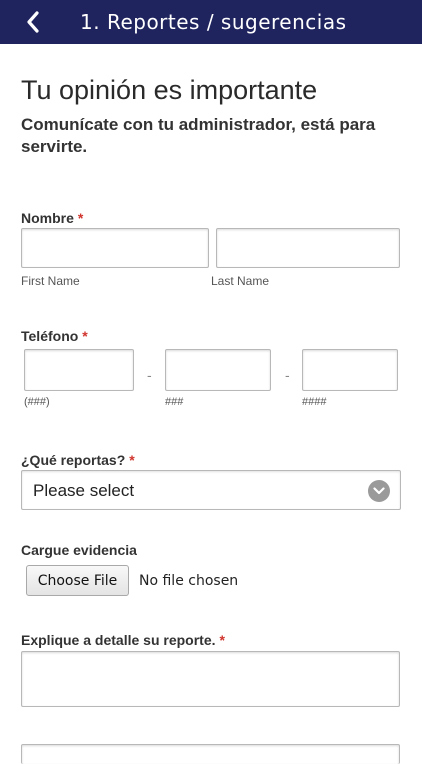 This screenshot has width=422, height=764. What do you see at coordinates (50, 336) in the screenshot?
I see `telefono-label-text: Teléfono` at bounding box center [50, 336].